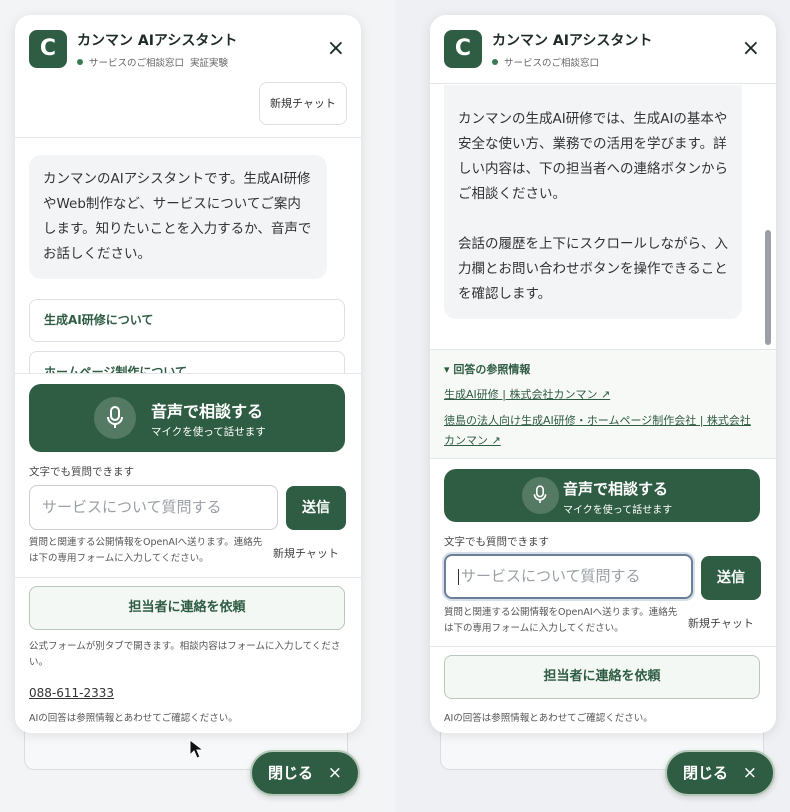 The image size is (790, 812). Describe the element at coordinates (71, 693) in the screenshot. I see `phone-link: 088-611-2333` at that location.